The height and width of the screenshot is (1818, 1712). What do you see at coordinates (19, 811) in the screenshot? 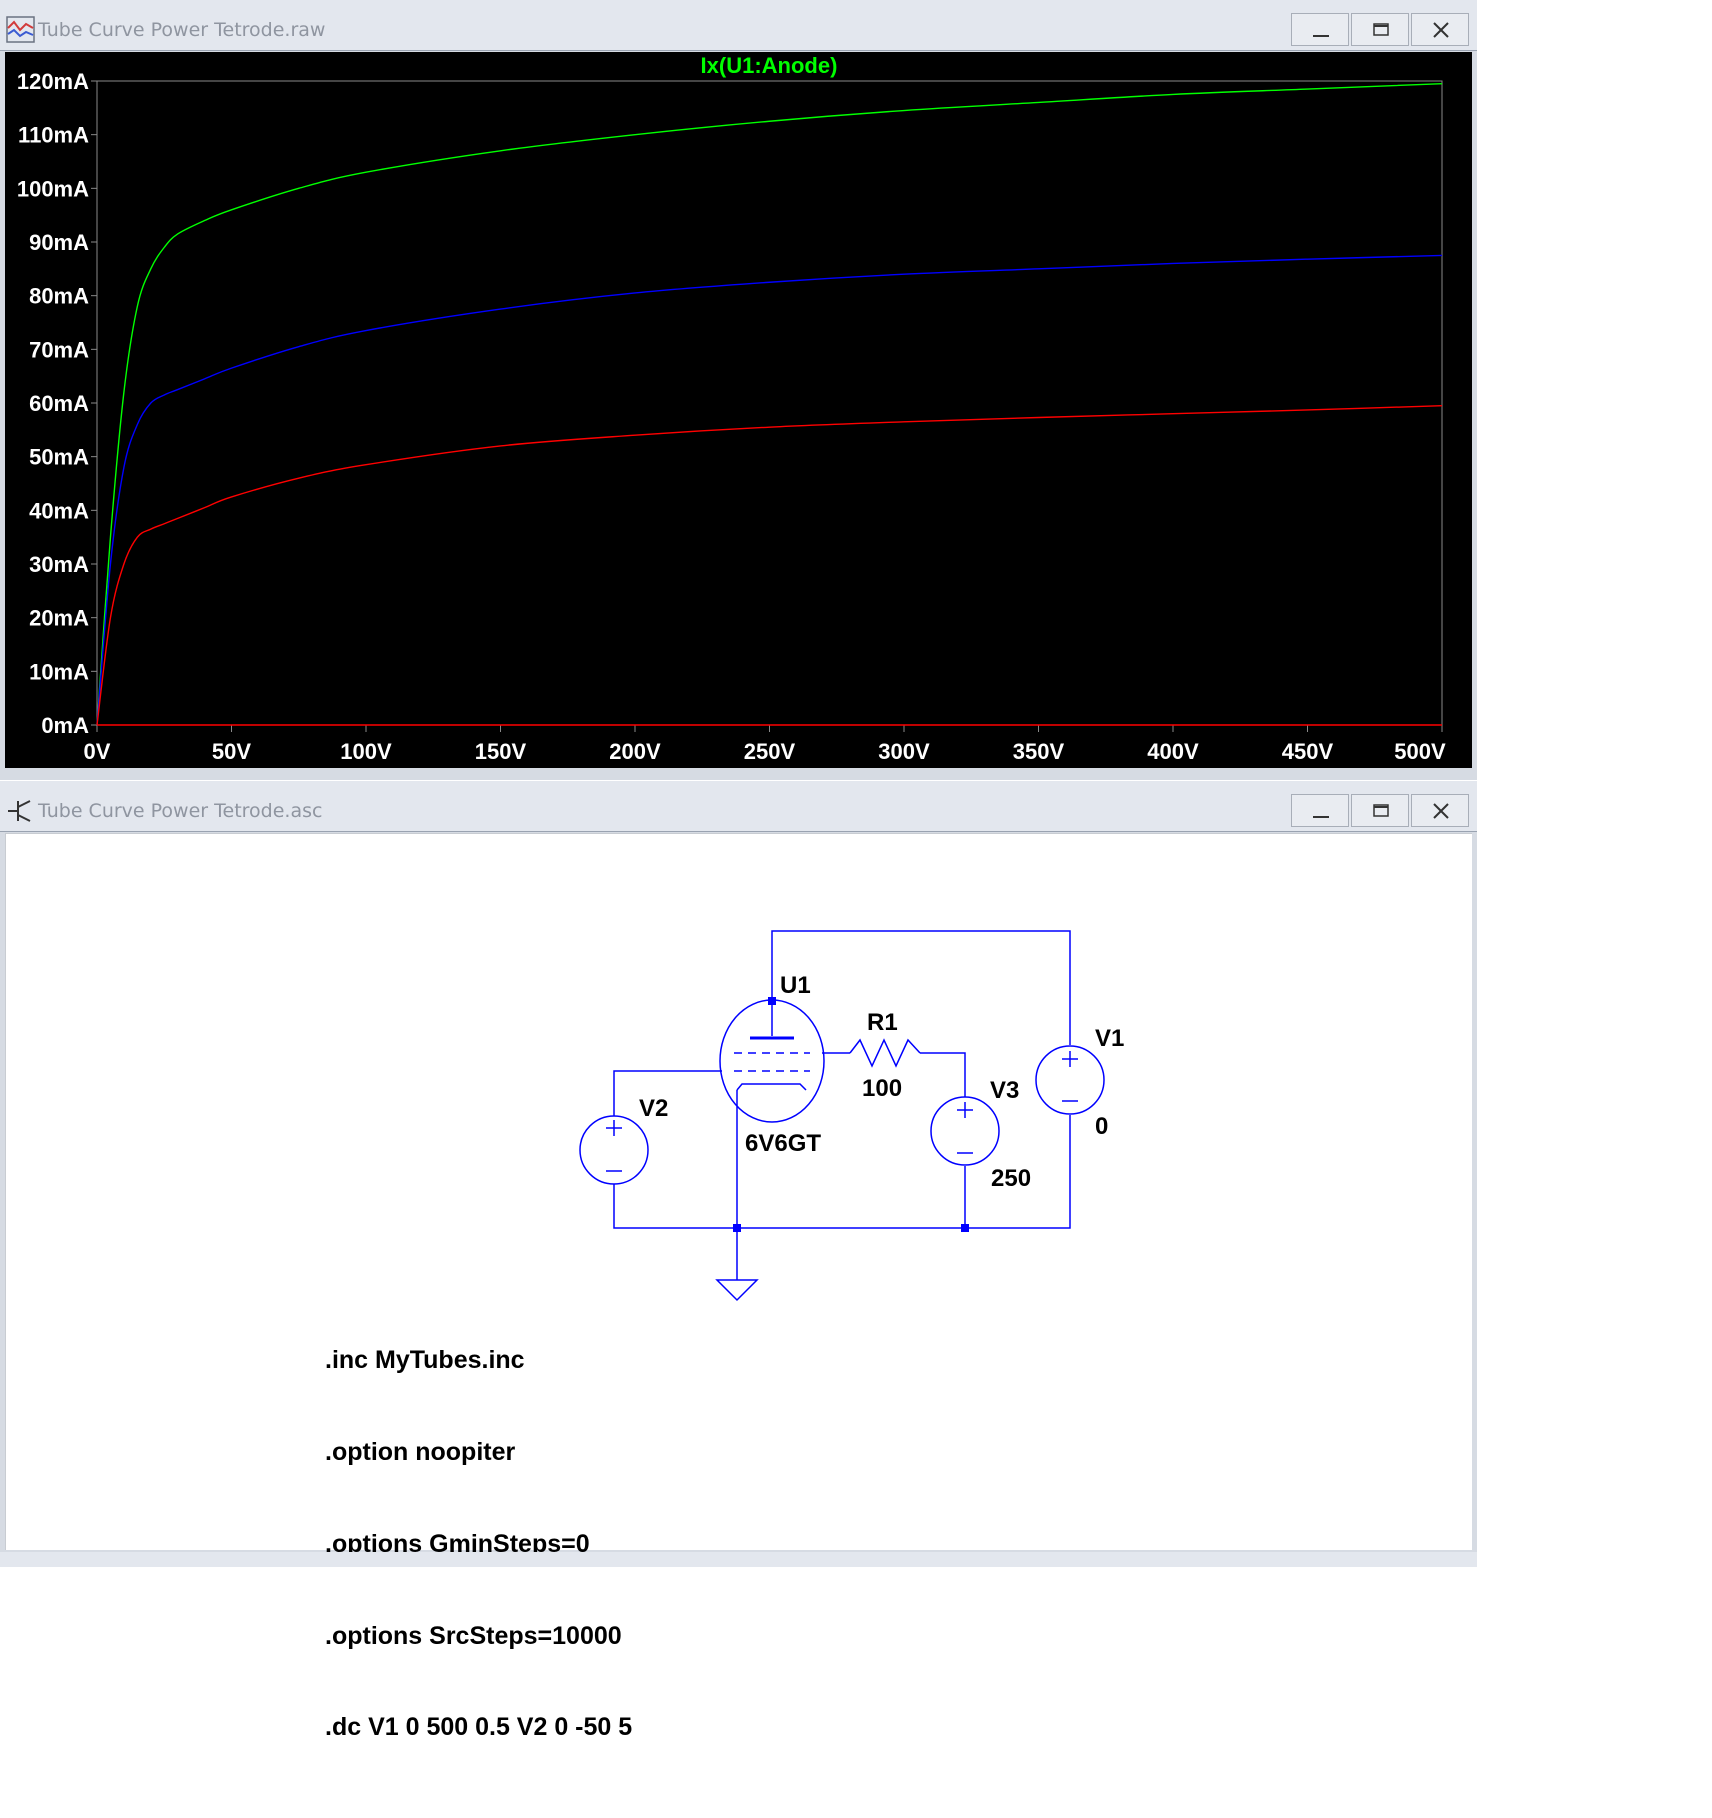
I see `schematic-icon` at bounding box center [19, 811].